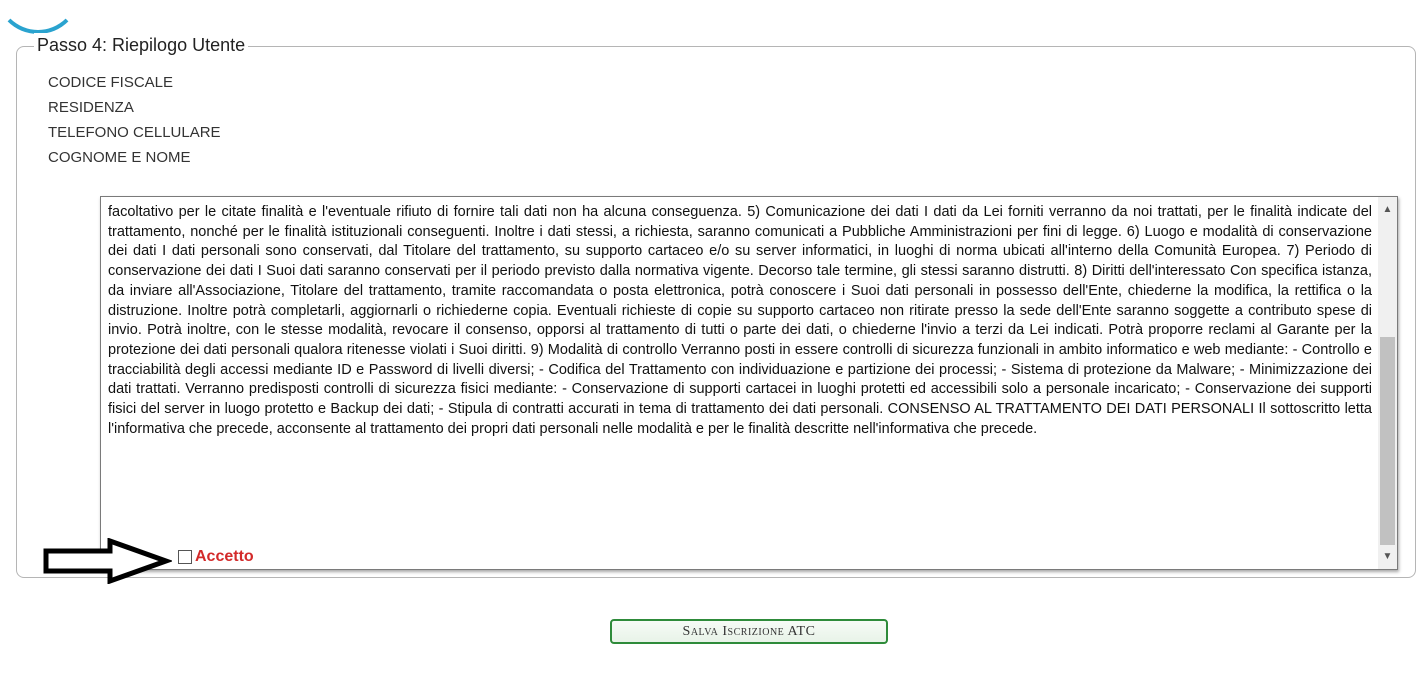 The image size is (1423, 693). Describe the element at coordinates (119, 157) in the screenshot. I see `field-label-cognome-nome: COGNOME E NOME` at that location.